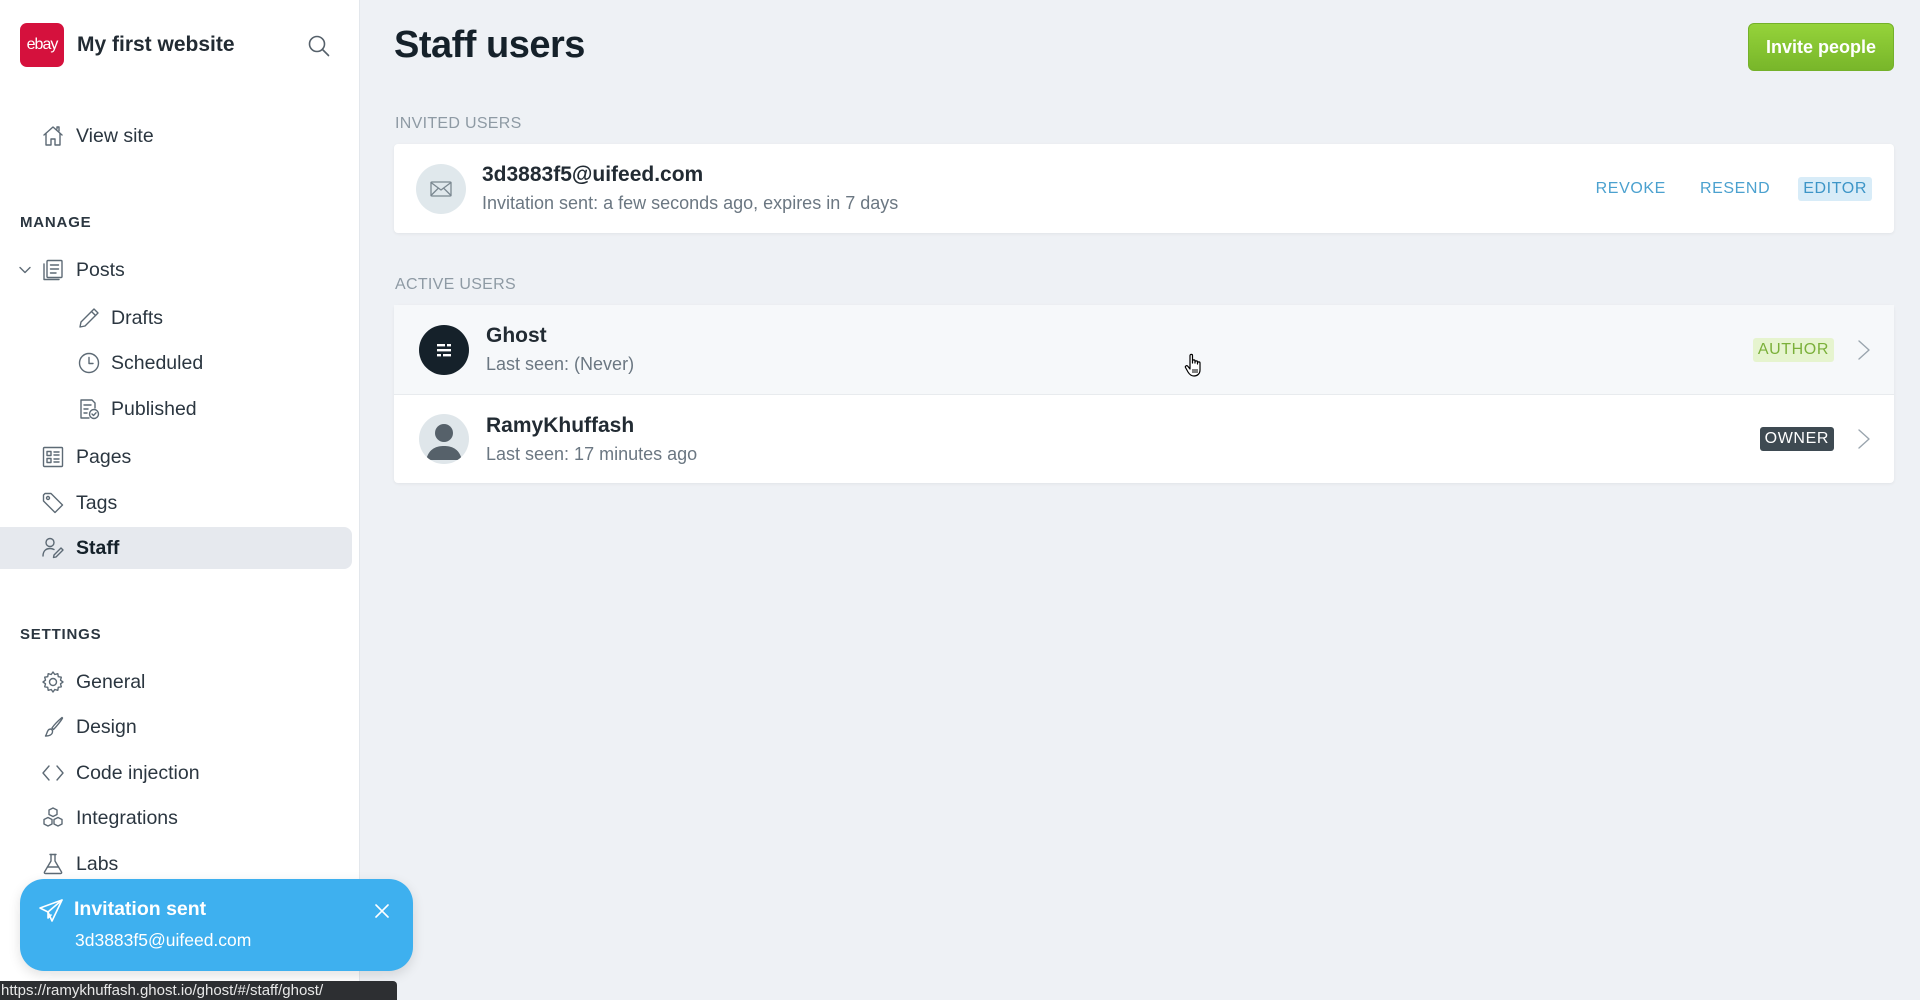 The image size is (1920, 1000). Describe the element at coordinates (1192, 365) in the screenshot. I see `hand-cursor-icon` at that location.